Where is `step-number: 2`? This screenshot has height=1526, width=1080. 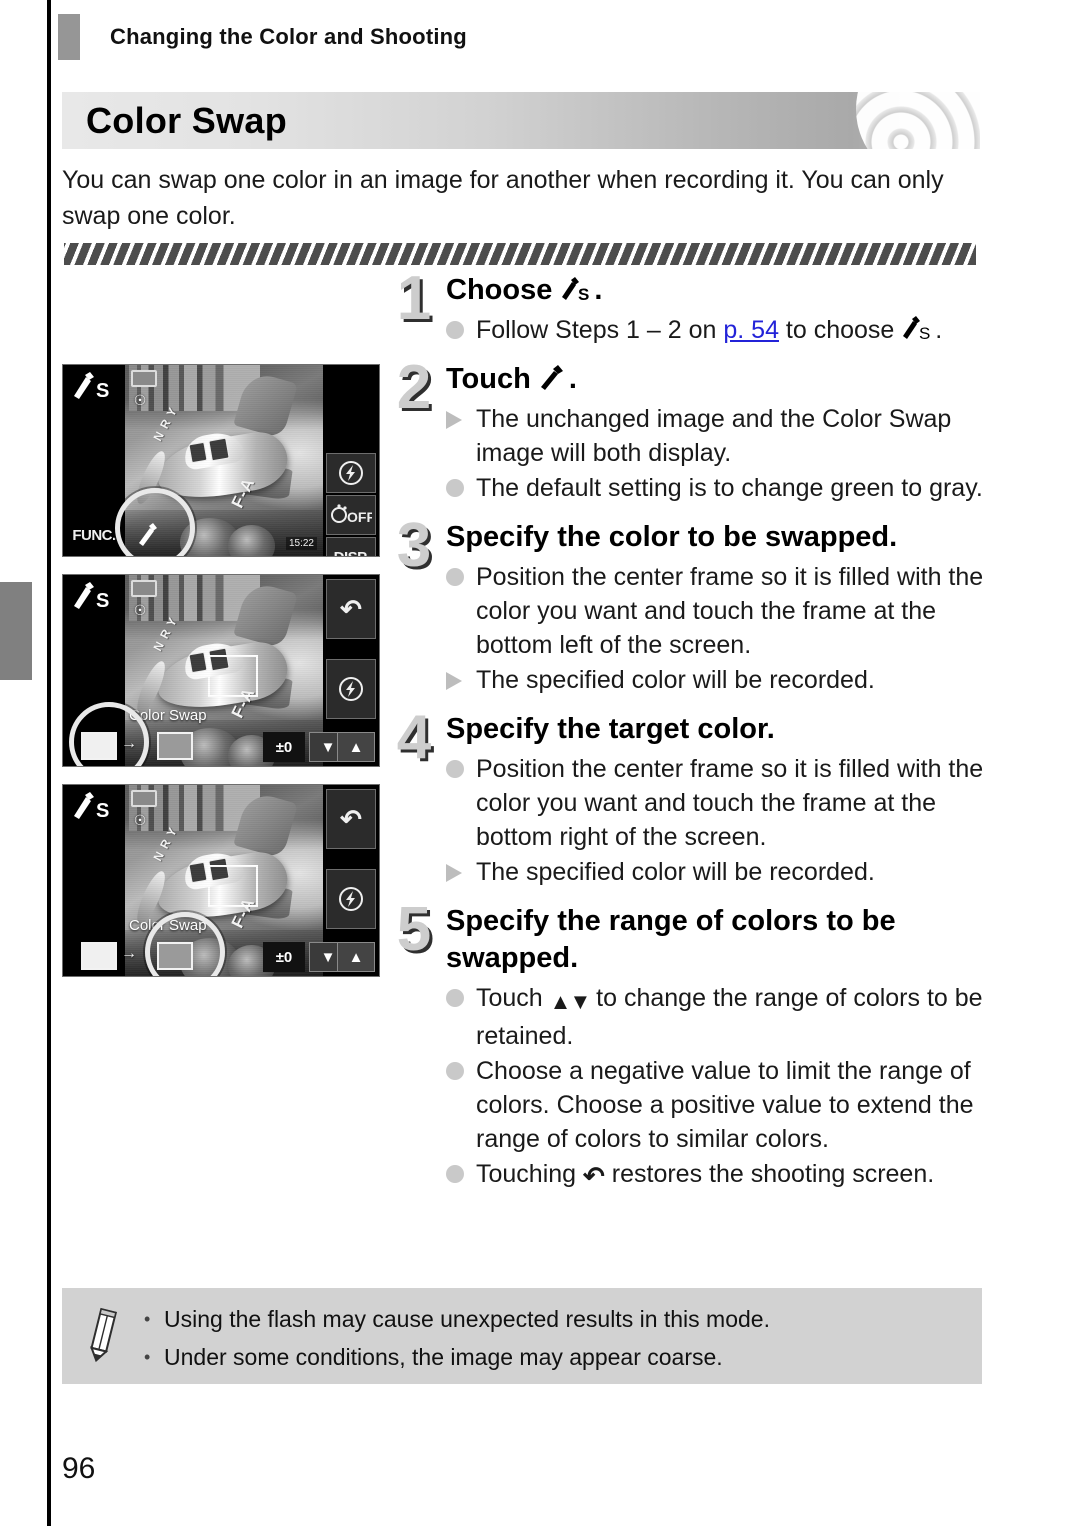
step-number: 2 is located at coordinates (414, 387).